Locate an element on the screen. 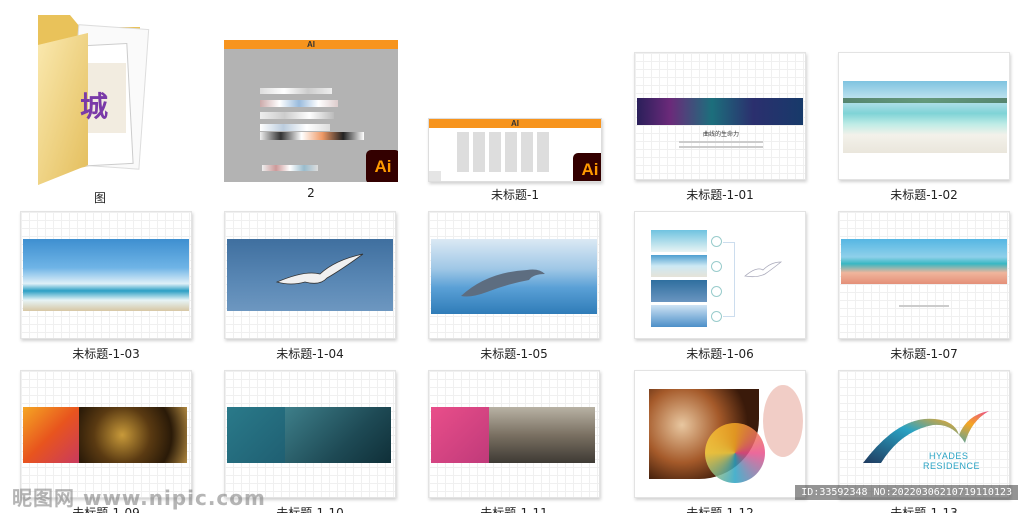  file-label: 未标题-1-02 is located at coordinates (924, 195).